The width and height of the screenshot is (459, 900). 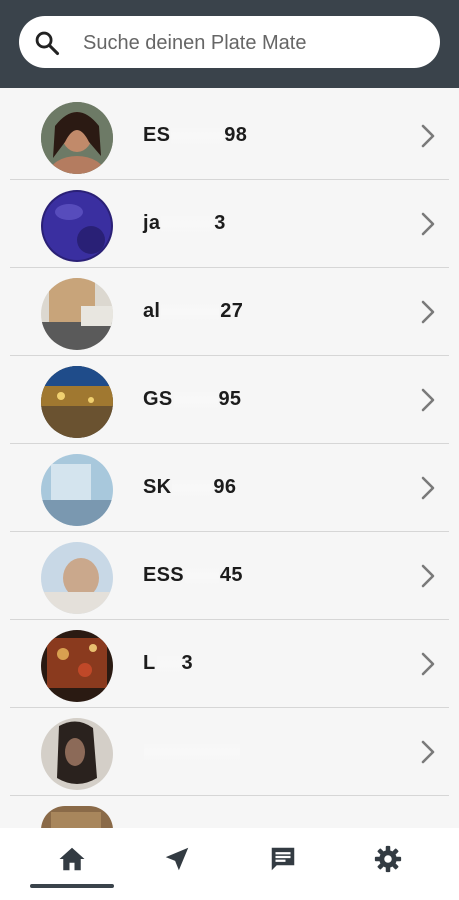 I want to click on app-header, so click(x=229, y=44).